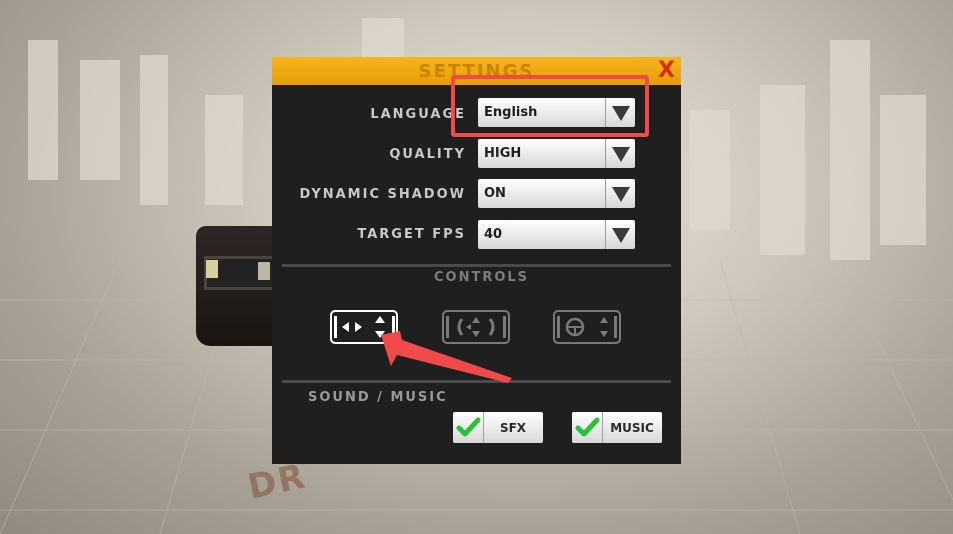  What do you see at coordinates (446, 357) in the screenshot?
I see `annotation-arrow-icon` at bounding box center [446, 357].